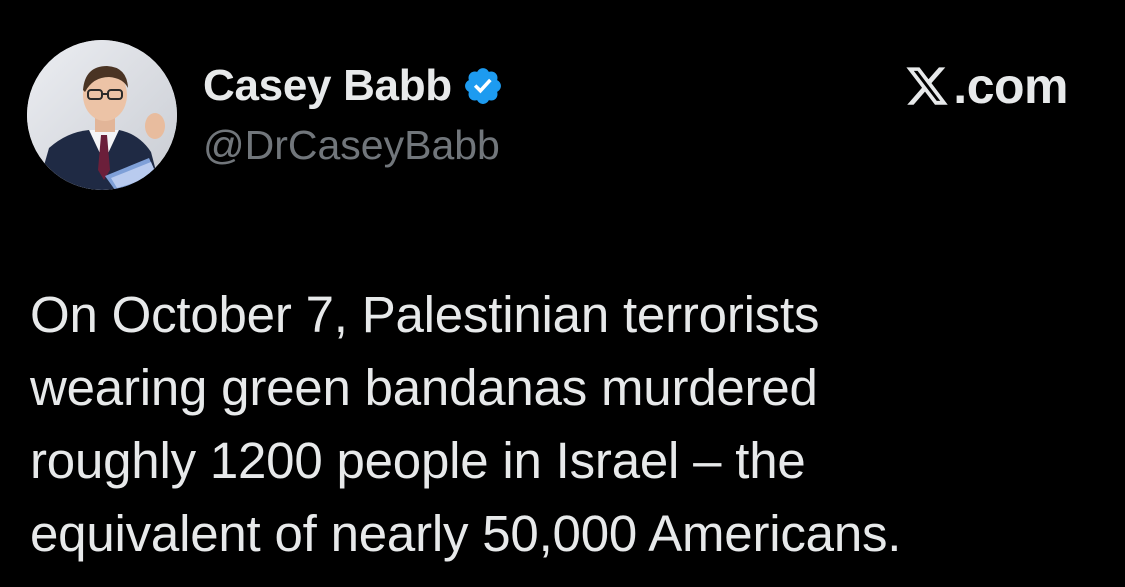  I want to click on x-logo-icon, so click(927, 86).